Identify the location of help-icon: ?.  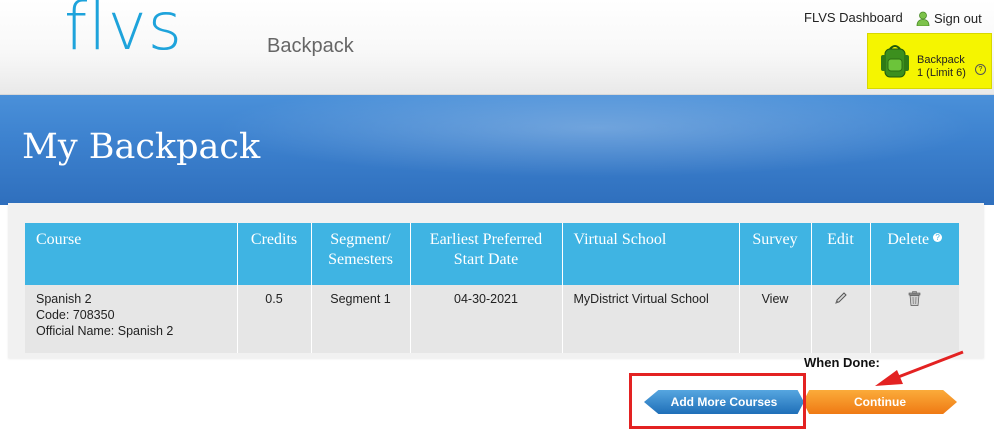
(980, 69).